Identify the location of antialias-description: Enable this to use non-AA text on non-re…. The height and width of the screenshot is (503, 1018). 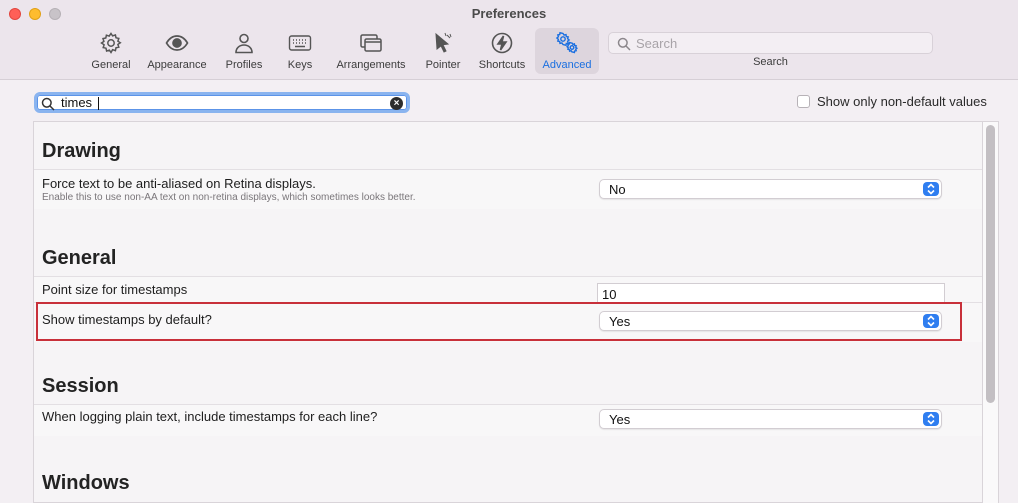
(229, 197).